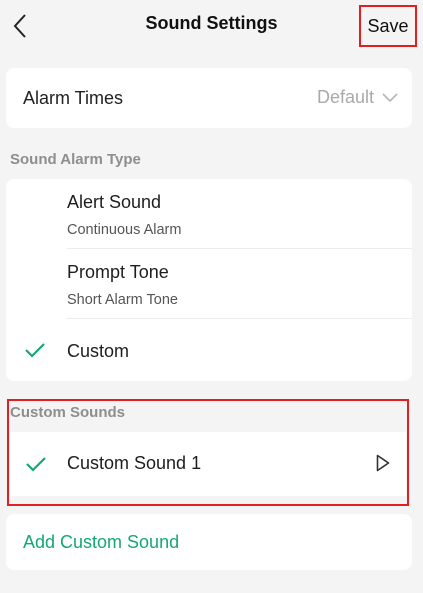 The image size is (423, 593). Describe the element at coordinates (114, 202) in the screenshot. I see `option-title: Alert Sound` at that location.